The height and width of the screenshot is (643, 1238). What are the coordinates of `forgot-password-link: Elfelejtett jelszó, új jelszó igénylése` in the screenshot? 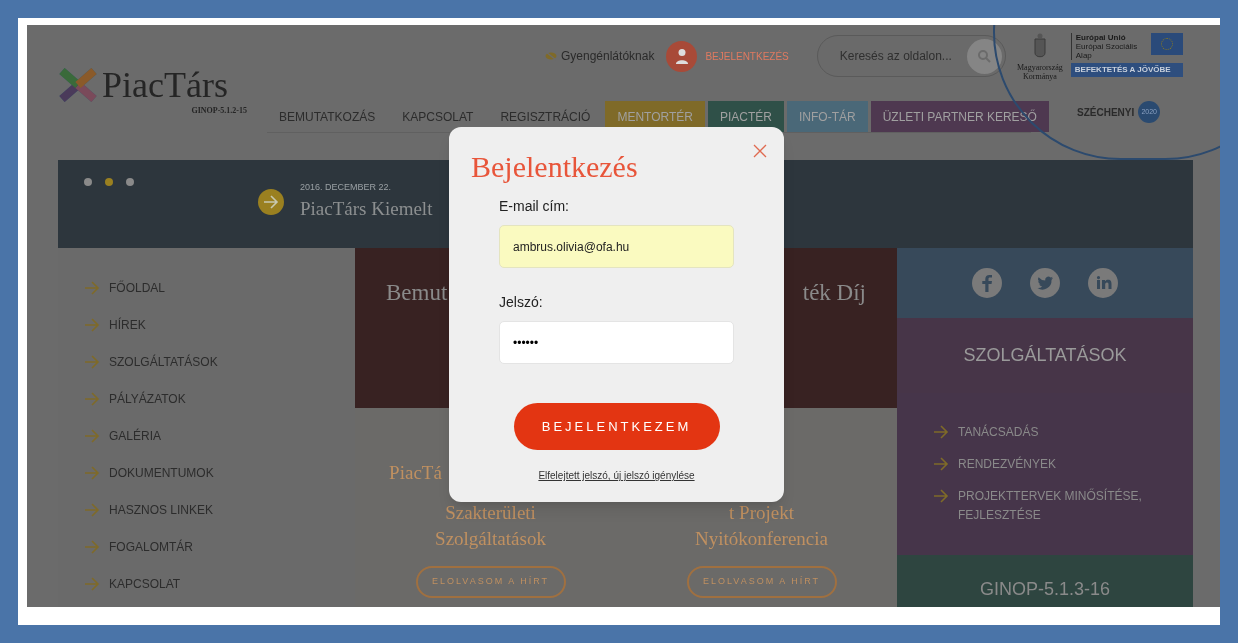 It's located at (616, 475).